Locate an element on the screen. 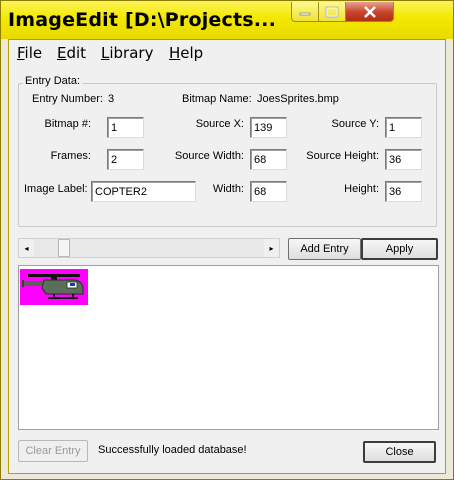  apply-button: Apply is located at coordinates (399, 249).